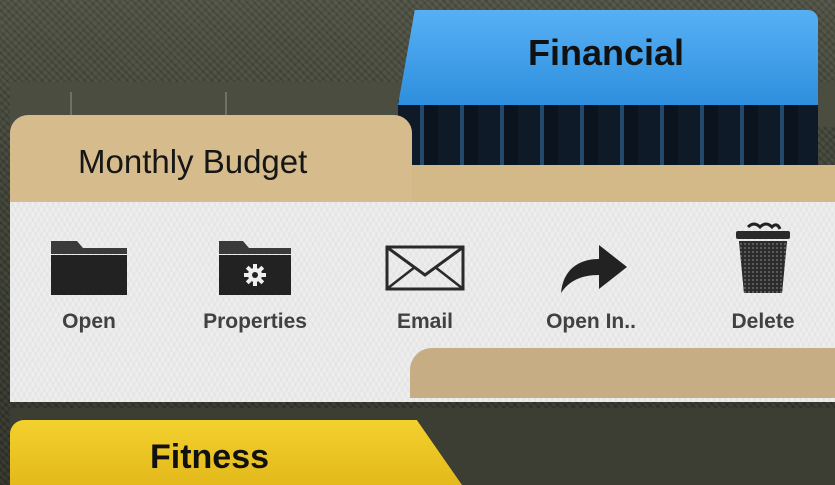 Image resolution: width=835 pixels, height=485 pixels. Describe the element at coordinates (622, 373) in the screenshot. I see `folder-flap` at that location.